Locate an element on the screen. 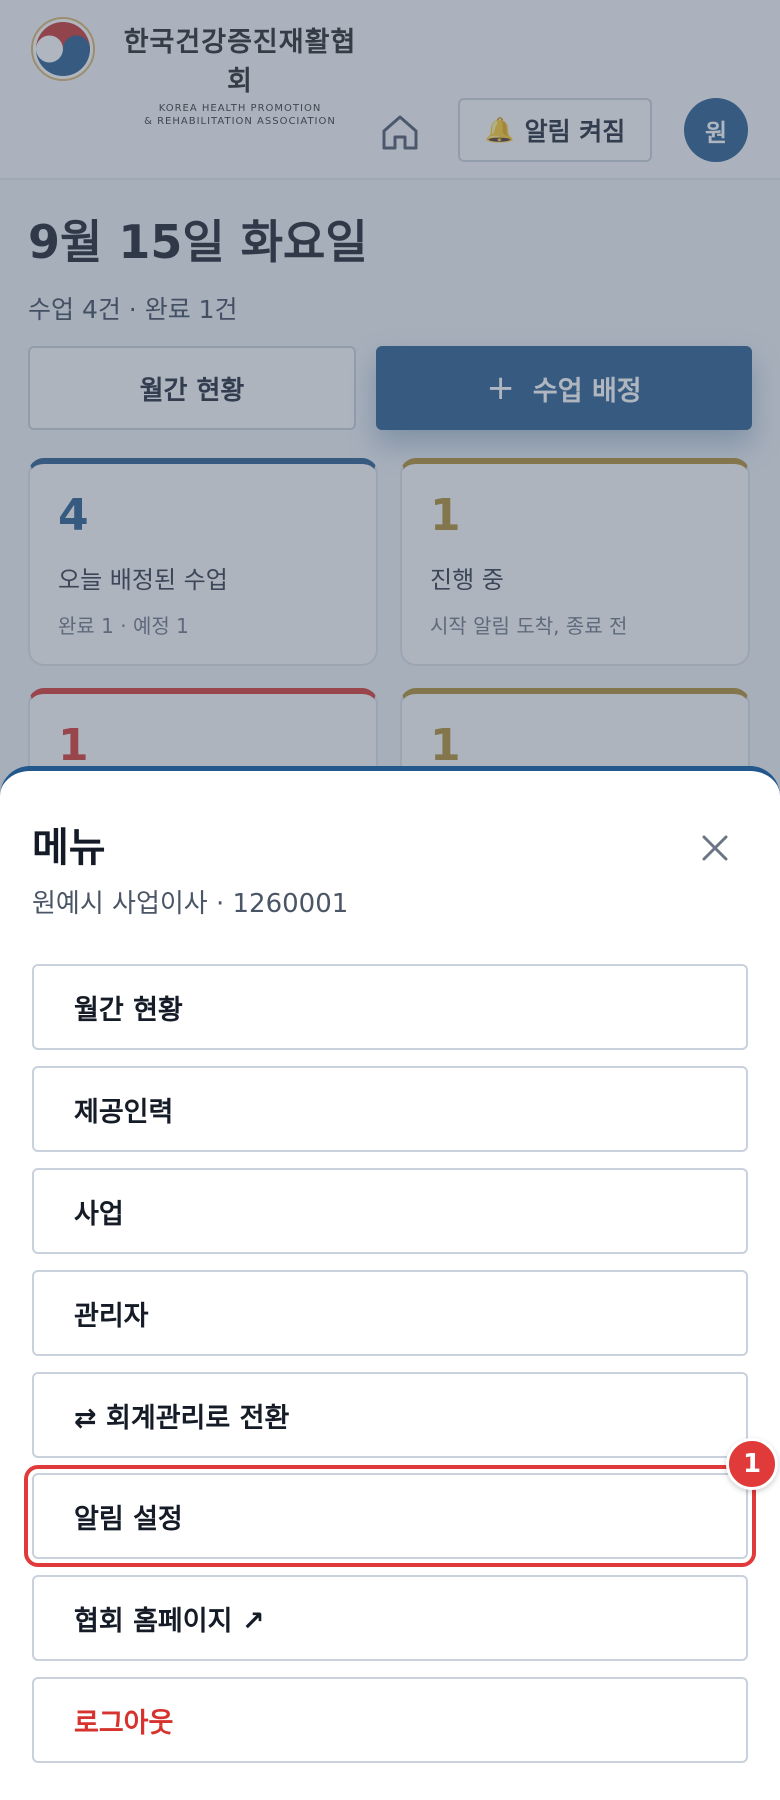 The width and height of the screenshot is (780, 1800). user-info: 원예시 사업이사 · 1260001 is located at coordinates (190, 904).